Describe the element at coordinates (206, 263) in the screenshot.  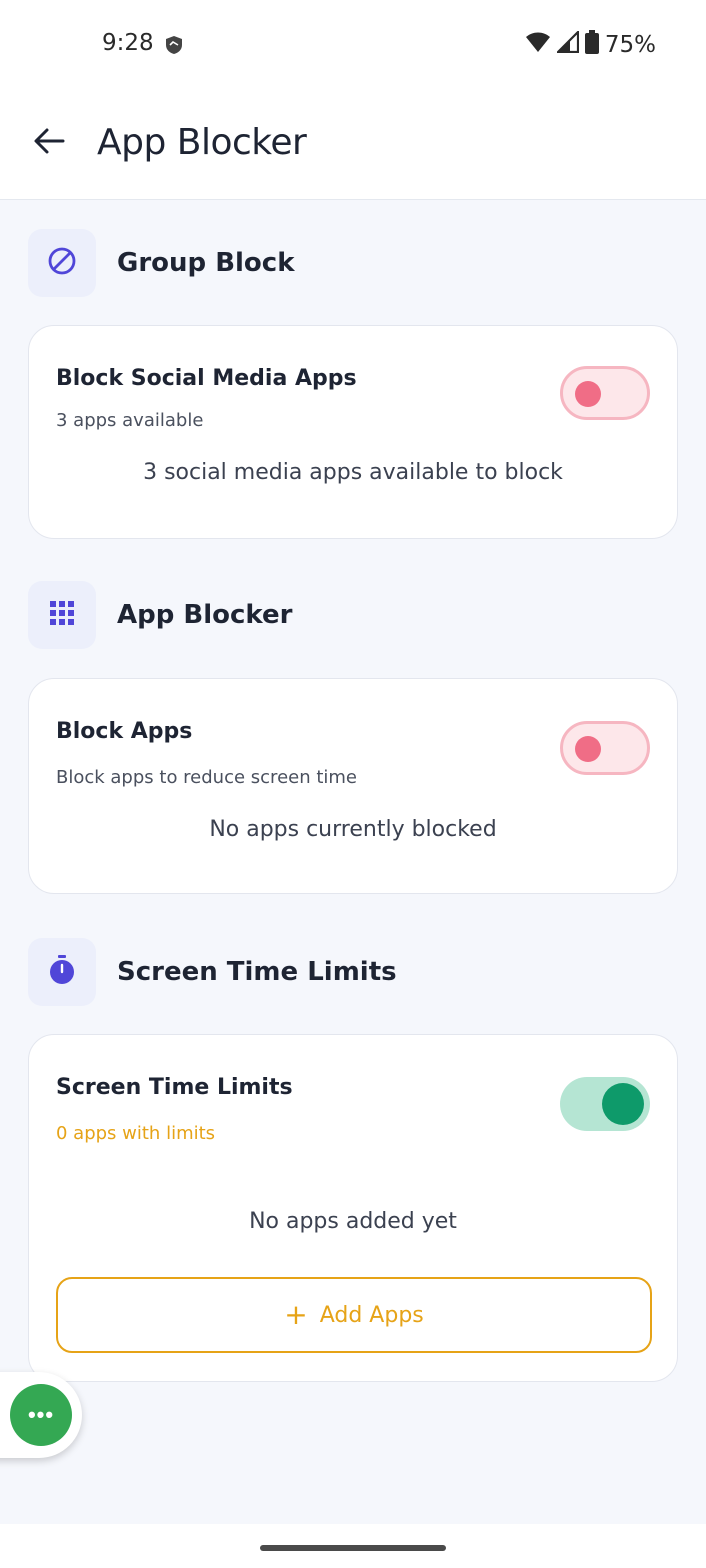
I see `section-title: Group Block` at that location.